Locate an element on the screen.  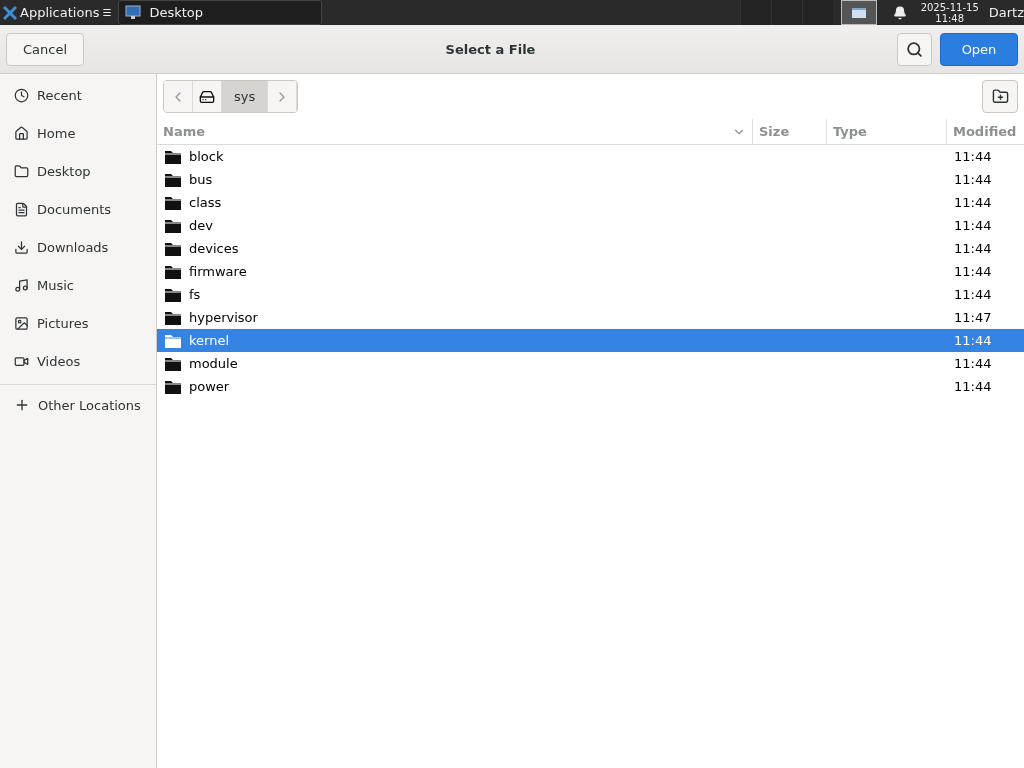
drive-icon is located at coordinates (207, 96).